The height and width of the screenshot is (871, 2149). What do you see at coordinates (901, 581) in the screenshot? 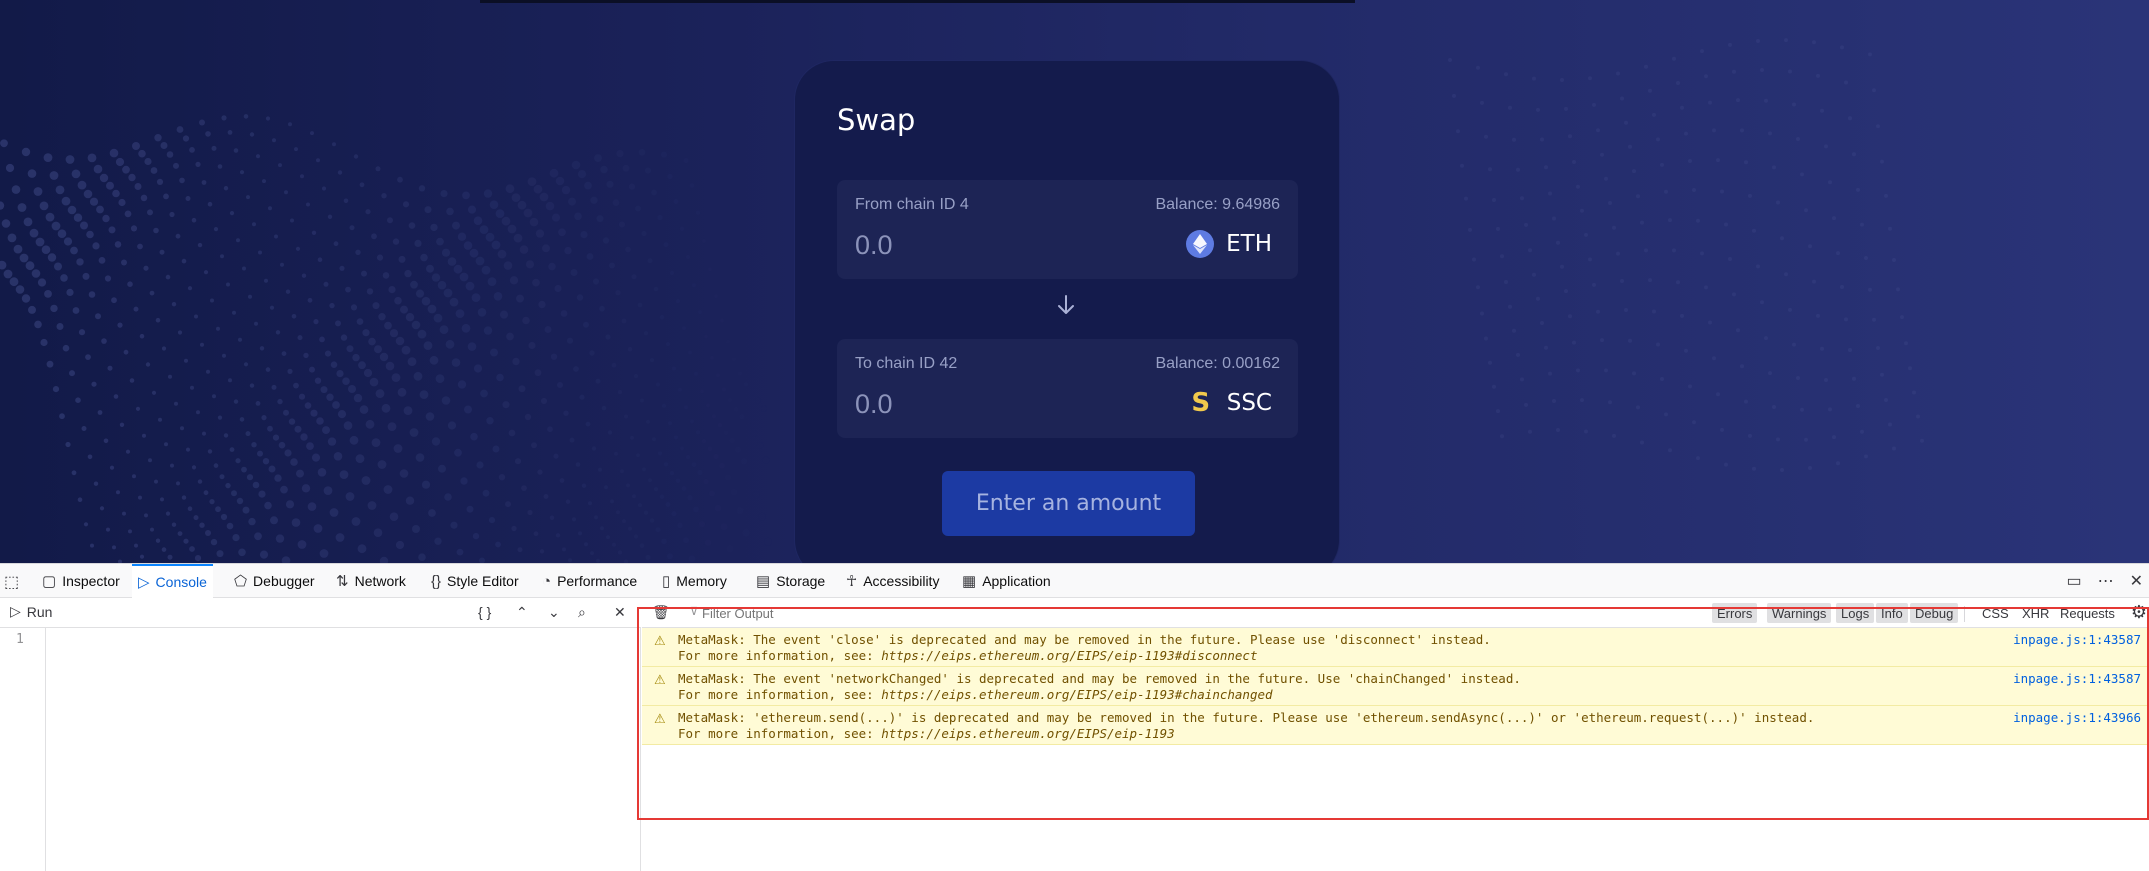
I see `tab-label: Accessibility` at bounding box center [901, 581].